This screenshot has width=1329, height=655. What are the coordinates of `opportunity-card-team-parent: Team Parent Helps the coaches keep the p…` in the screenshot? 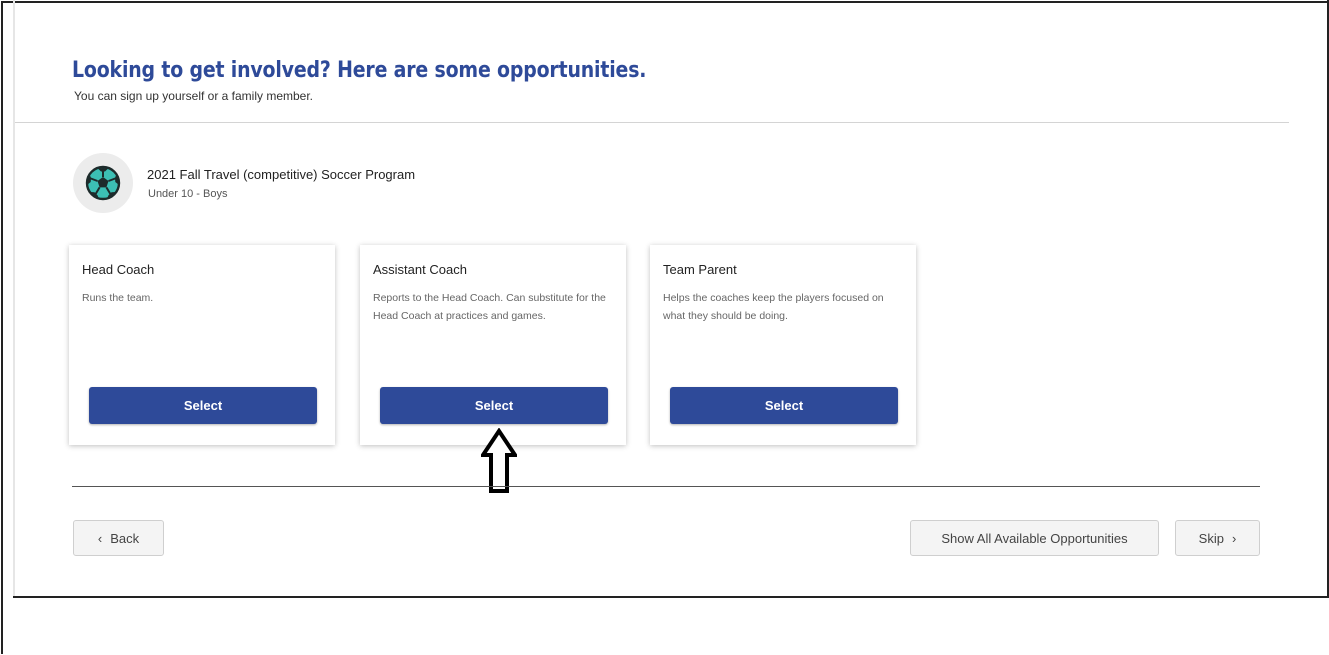 It's located at (783, 345).